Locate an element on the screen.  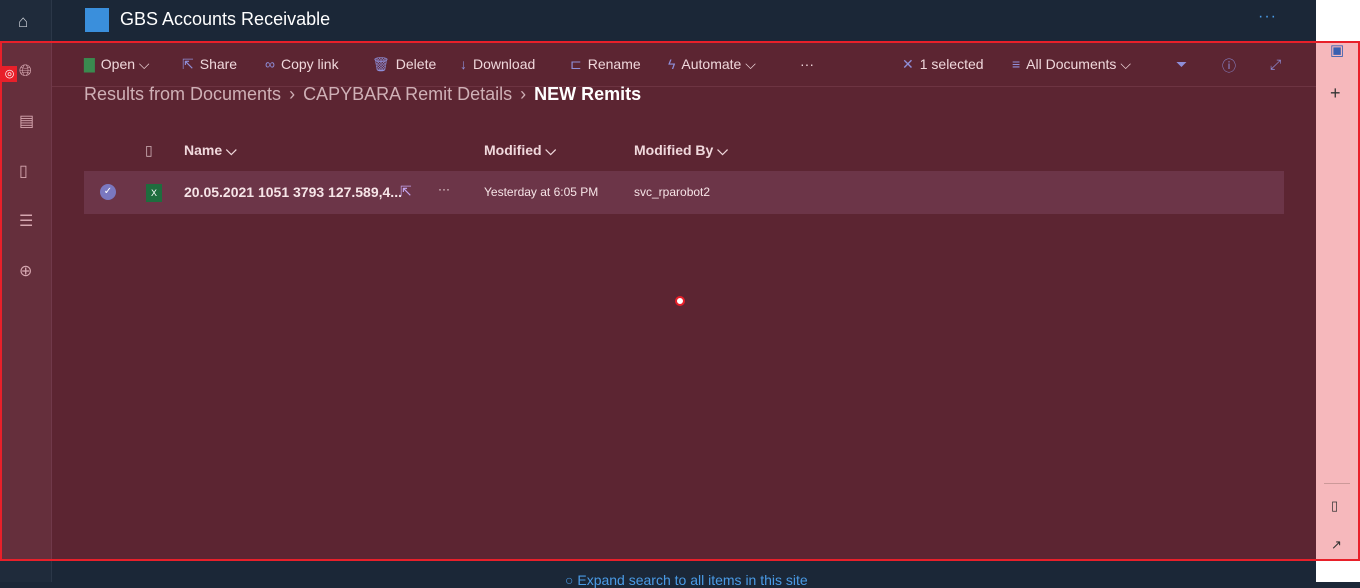
share-button: ⇱ Share is located at coordinates (209, 64).